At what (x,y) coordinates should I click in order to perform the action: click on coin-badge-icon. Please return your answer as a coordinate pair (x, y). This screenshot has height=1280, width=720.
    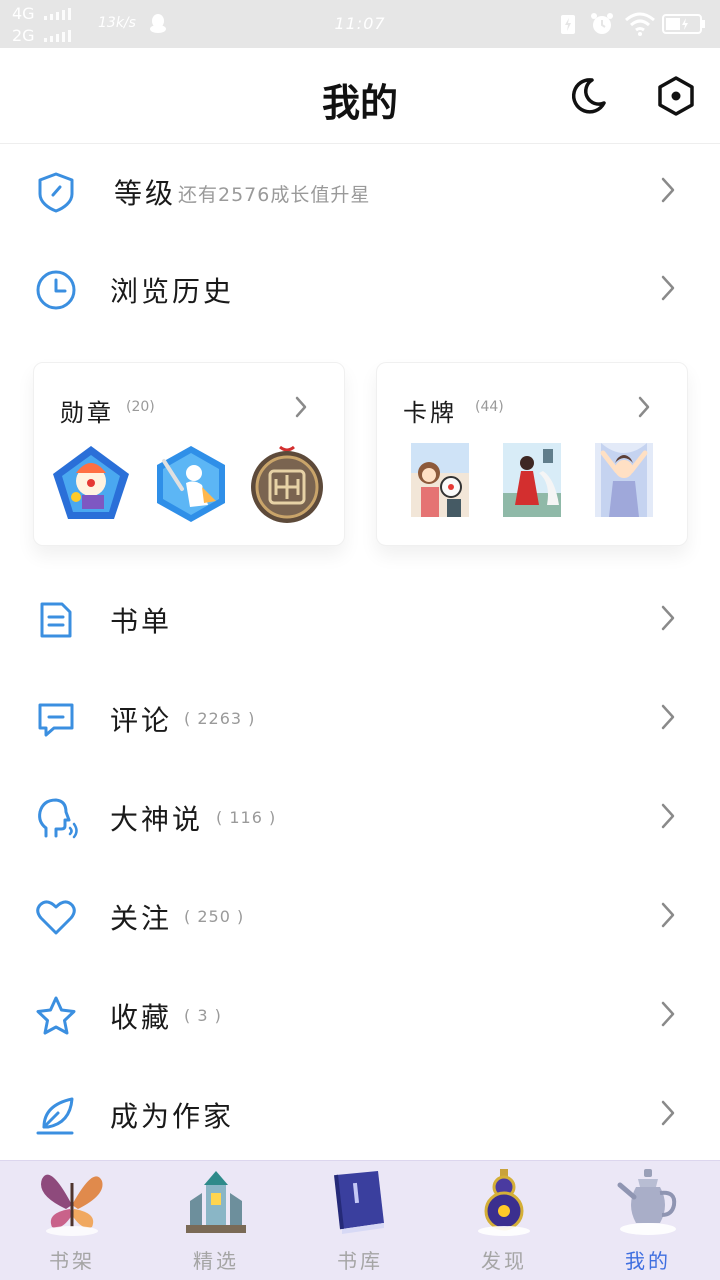
    Looking at the image, I should click on (287, 484).